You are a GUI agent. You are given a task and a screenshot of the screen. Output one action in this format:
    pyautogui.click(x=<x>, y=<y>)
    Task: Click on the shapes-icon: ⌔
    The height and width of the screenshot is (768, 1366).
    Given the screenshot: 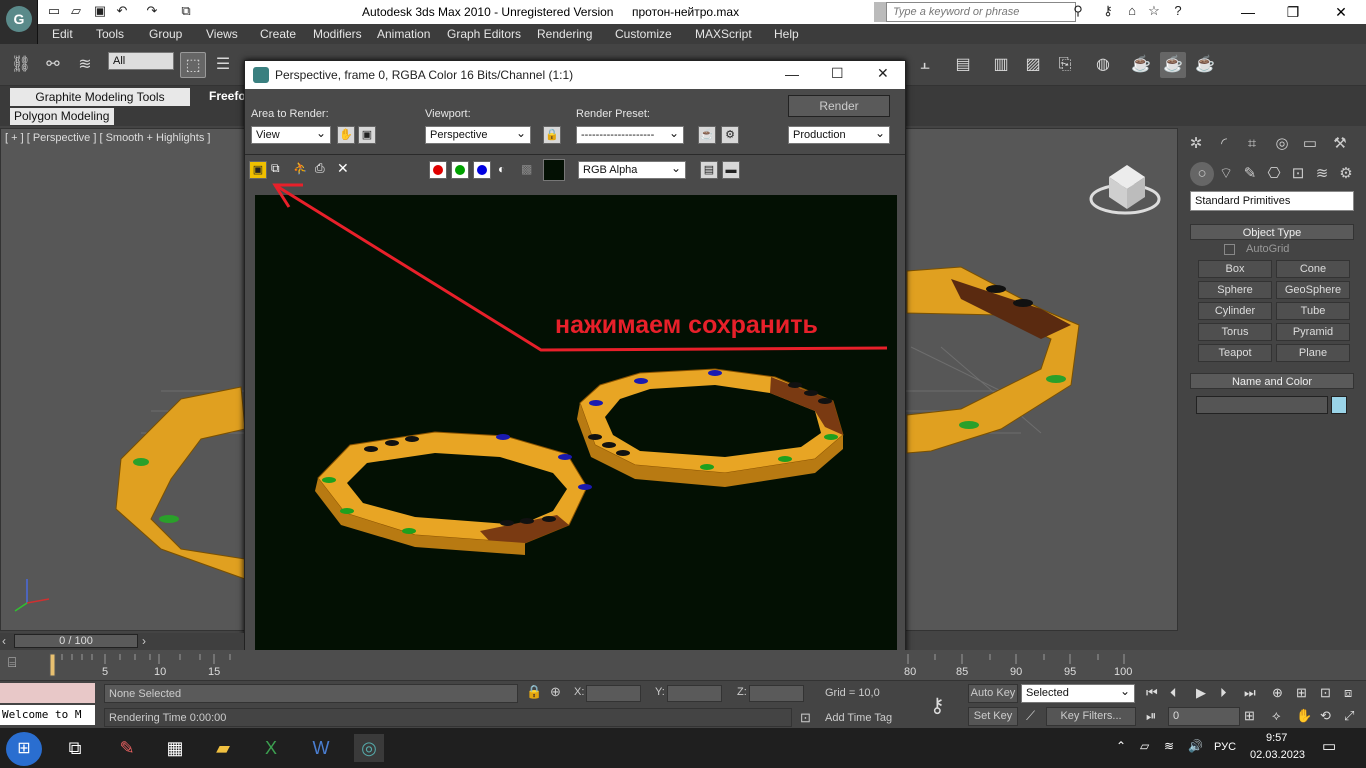 What is the action you would take?
    pyautogui.click(x=1226, y=174)
    